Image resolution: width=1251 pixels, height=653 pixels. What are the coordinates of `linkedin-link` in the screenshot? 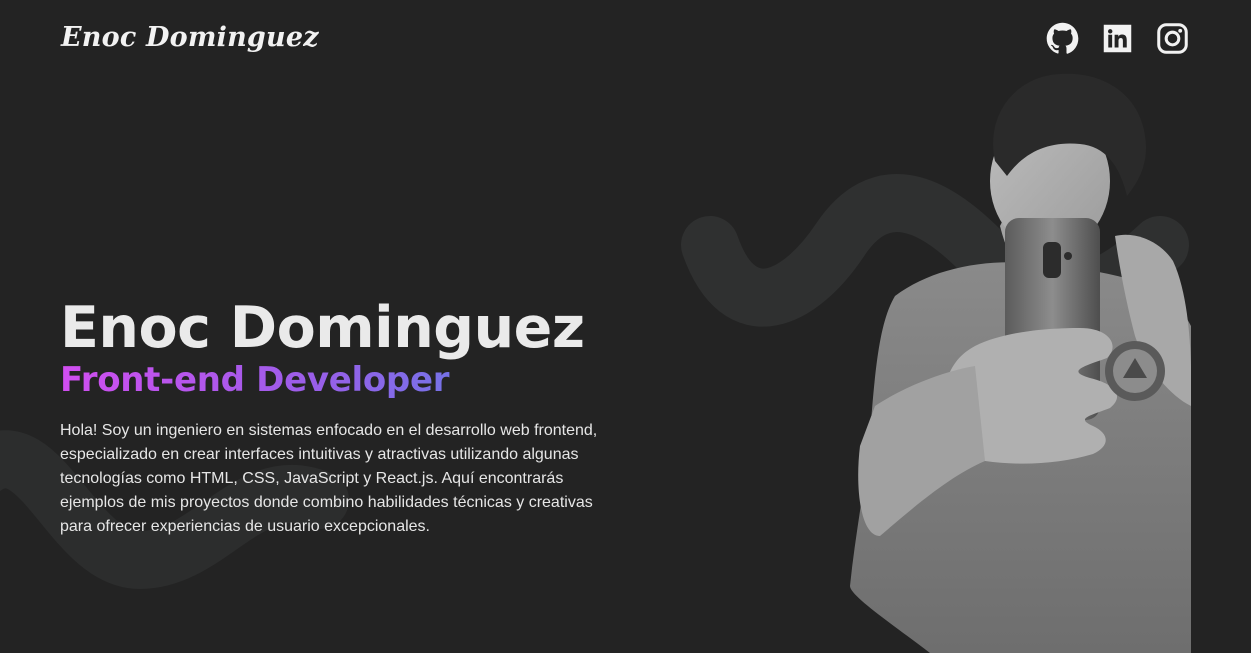 It's located at (1117, 38).